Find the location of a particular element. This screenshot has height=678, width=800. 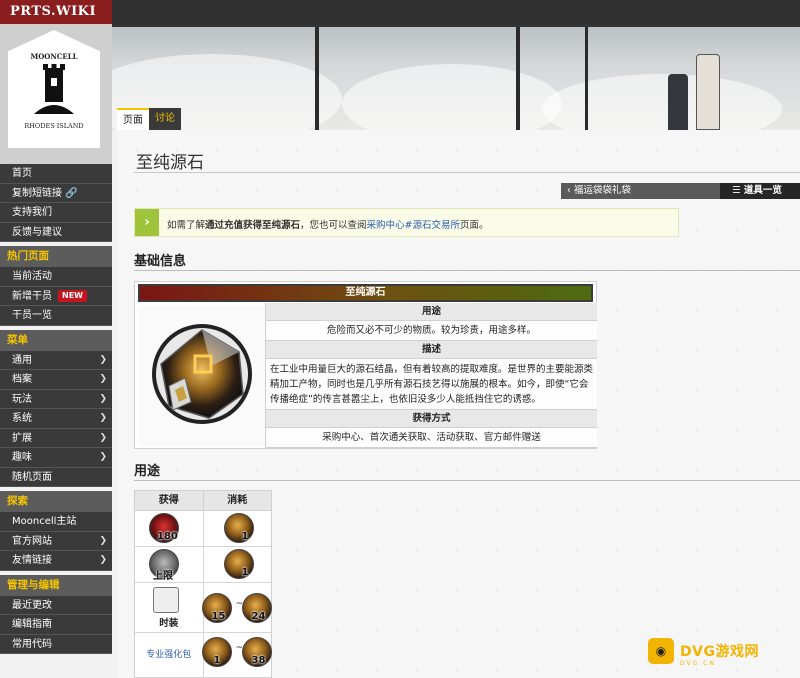

sidebar-item-edit-guide: 编辑指南 is located at coordinates (56, 625).